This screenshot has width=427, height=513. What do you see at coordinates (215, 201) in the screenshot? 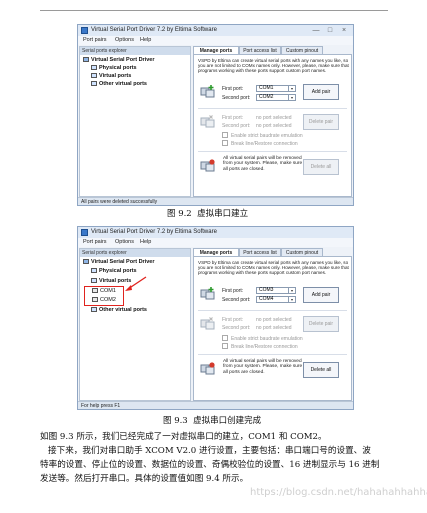
I see `status-bar: All pairs were deleted successfully` at bounding box center [215, 201].